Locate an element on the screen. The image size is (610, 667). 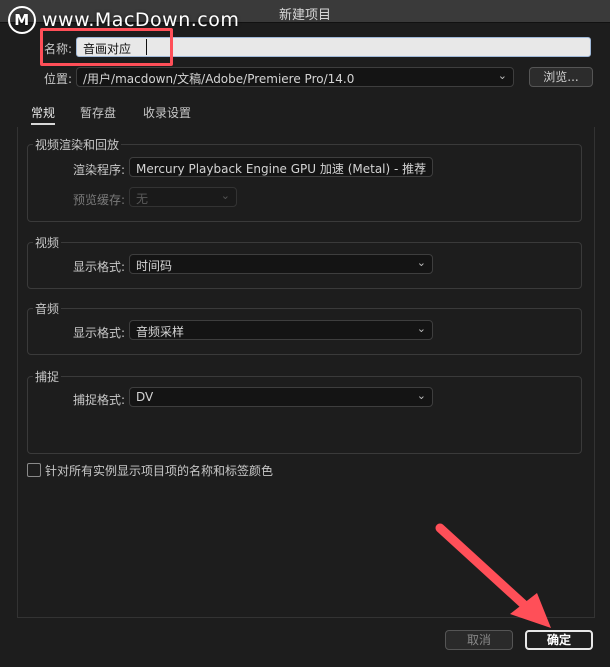
pointer-arrow-annotation is located at coordinates (493, 575).